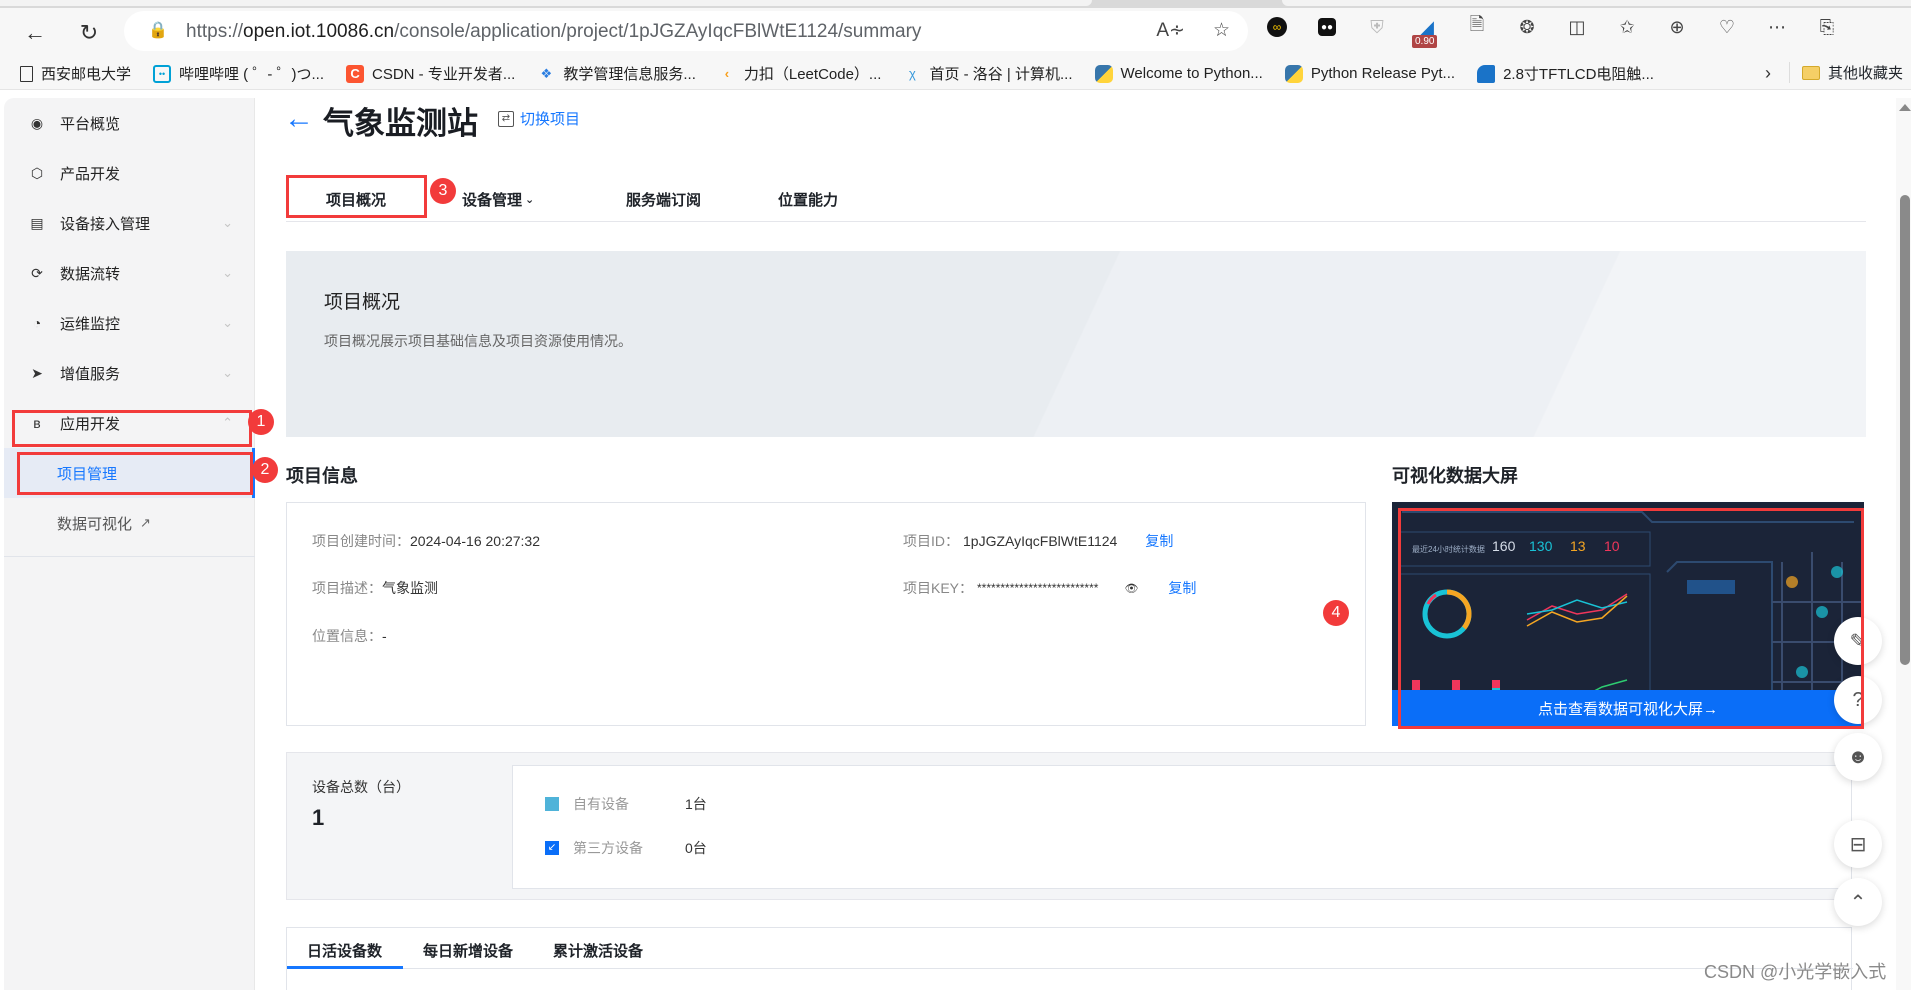 The image size is (1911, 990). What do you see at coordinates (912, 73) in the screenshot?
I see `luogu-icon: χ` at bounding box center [912, 73].